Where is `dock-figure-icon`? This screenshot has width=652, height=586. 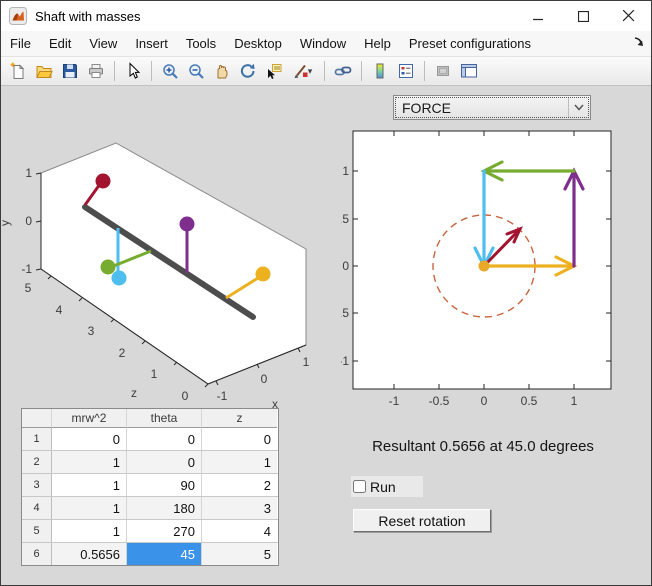 dock-figure-icon is located at coordinates (638, 41).